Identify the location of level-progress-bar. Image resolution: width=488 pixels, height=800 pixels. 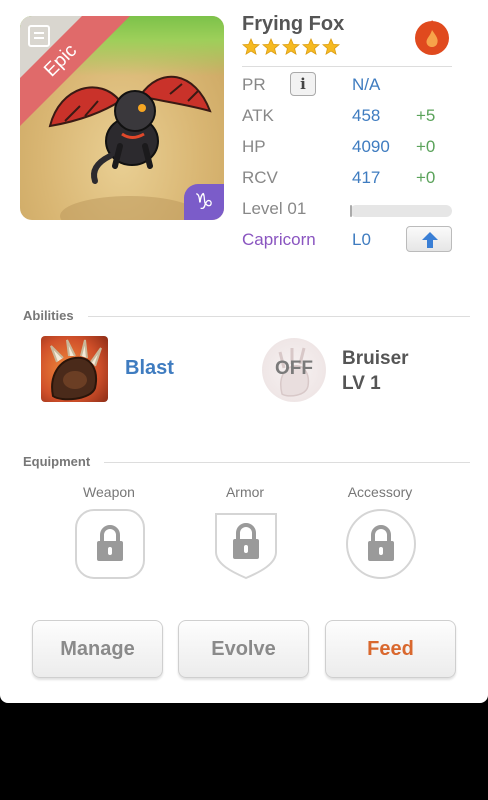
(401, 211).